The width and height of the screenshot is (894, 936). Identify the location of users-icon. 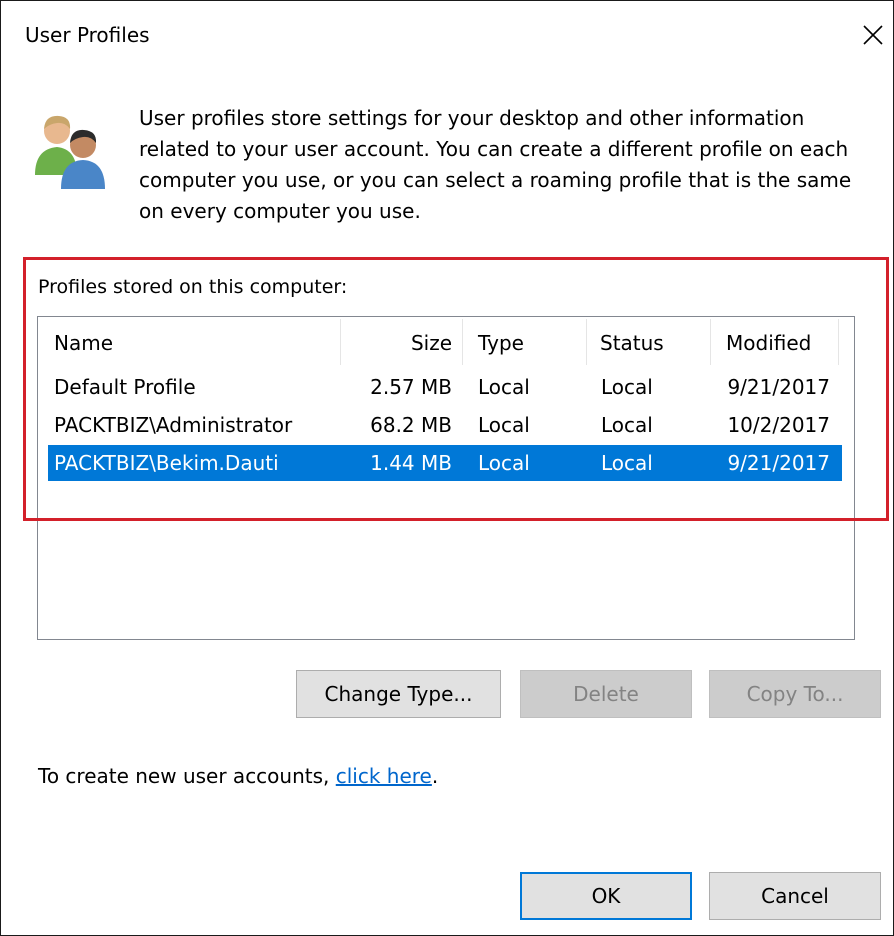
(70, 152).